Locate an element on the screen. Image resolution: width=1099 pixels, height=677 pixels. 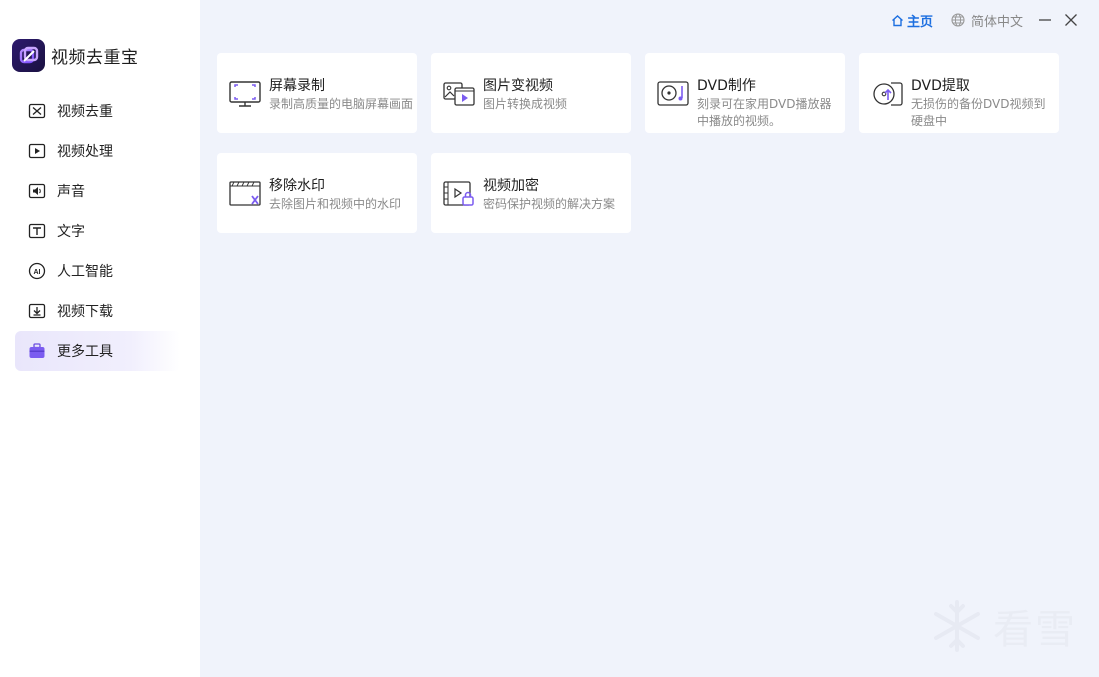
svg-text: AI is located at coordinates (37, 272).